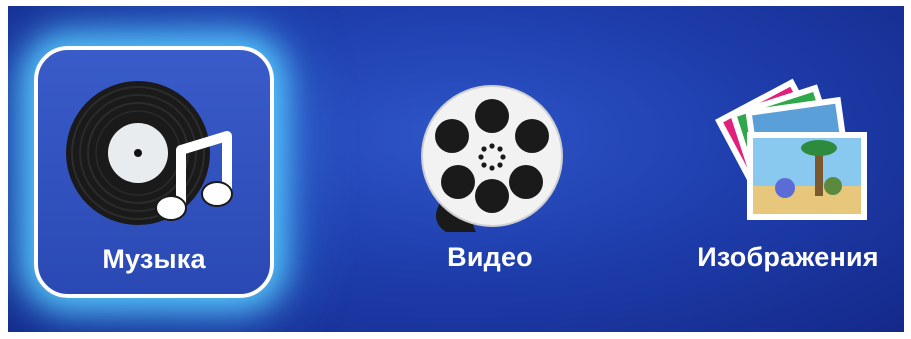 The width and height of the screenshot is (911, 339). What do you see at coordinates (788, 257) in the screenshot?
I see `menu-item-label: Изображения` at bounding box center [788, 257].